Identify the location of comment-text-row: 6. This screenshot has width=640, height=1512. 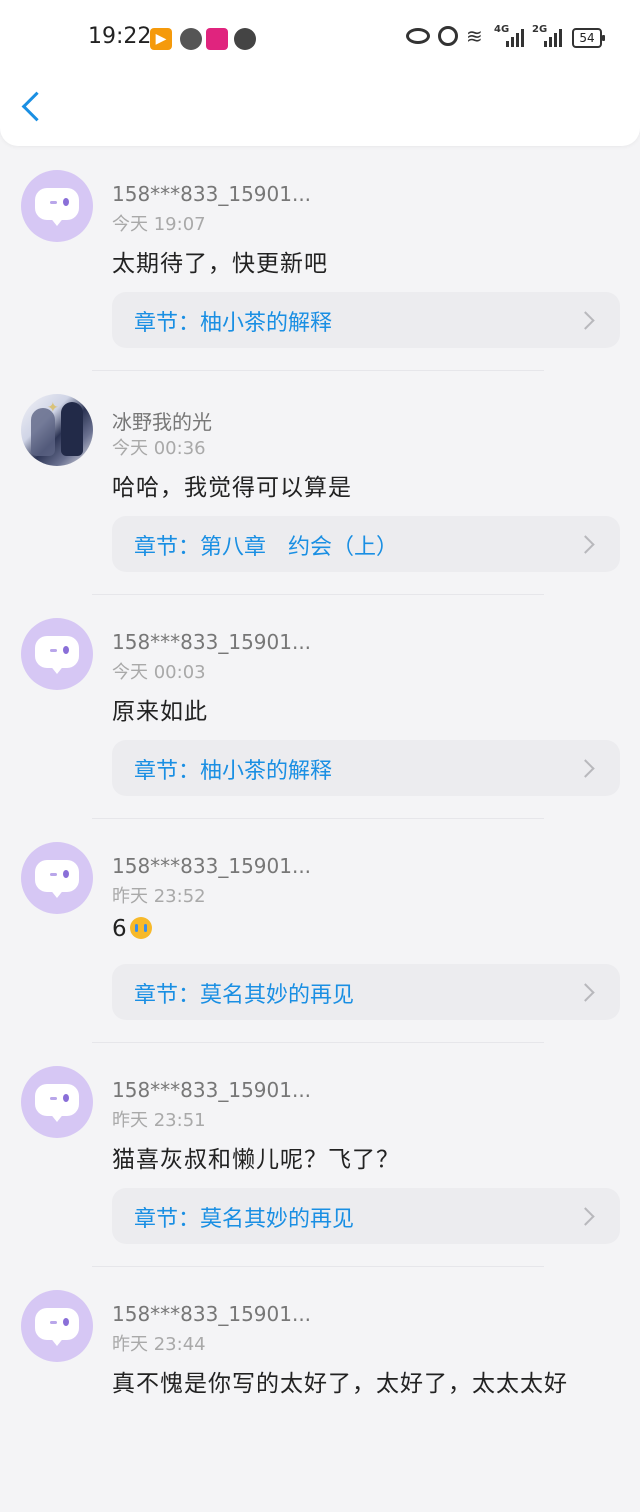
(132, 929).